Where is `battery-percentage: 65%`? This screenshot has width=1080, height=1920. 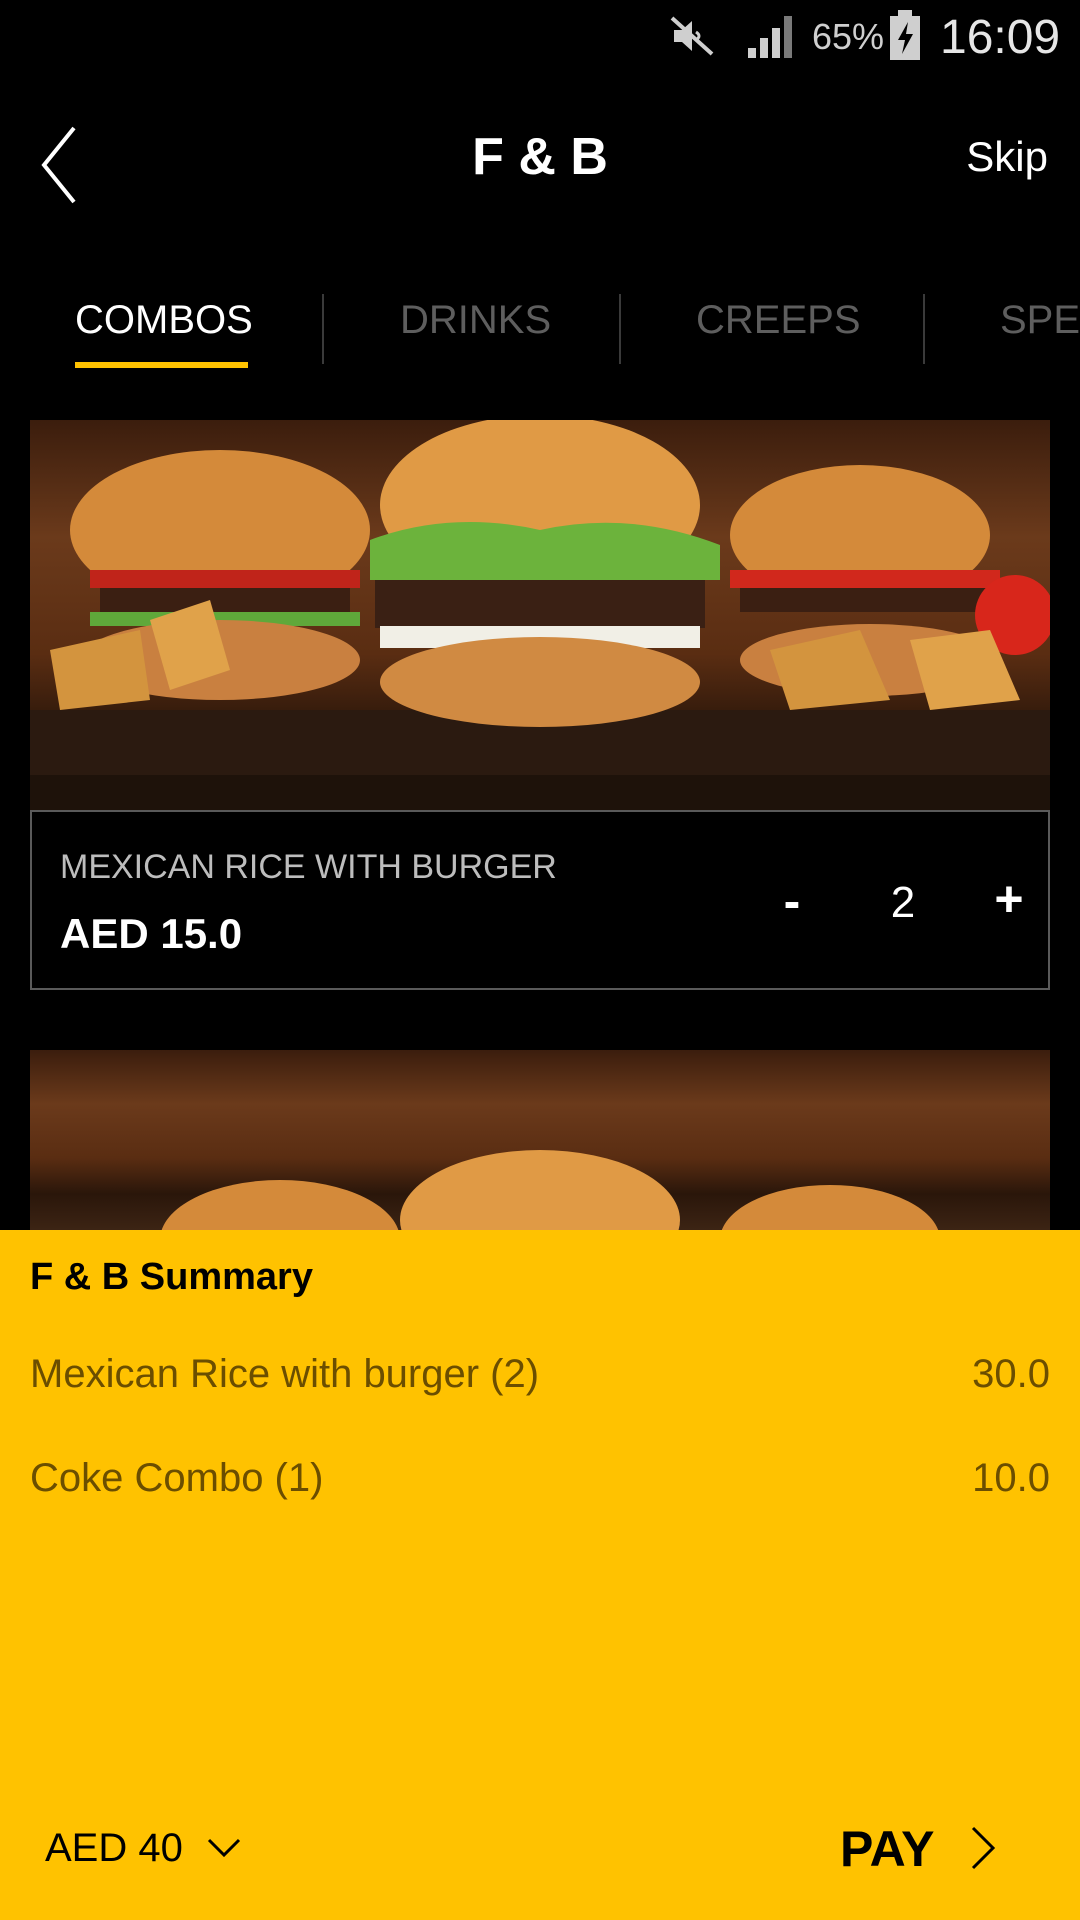
battery-percentage: 65% is located at coordinates (848, 36).